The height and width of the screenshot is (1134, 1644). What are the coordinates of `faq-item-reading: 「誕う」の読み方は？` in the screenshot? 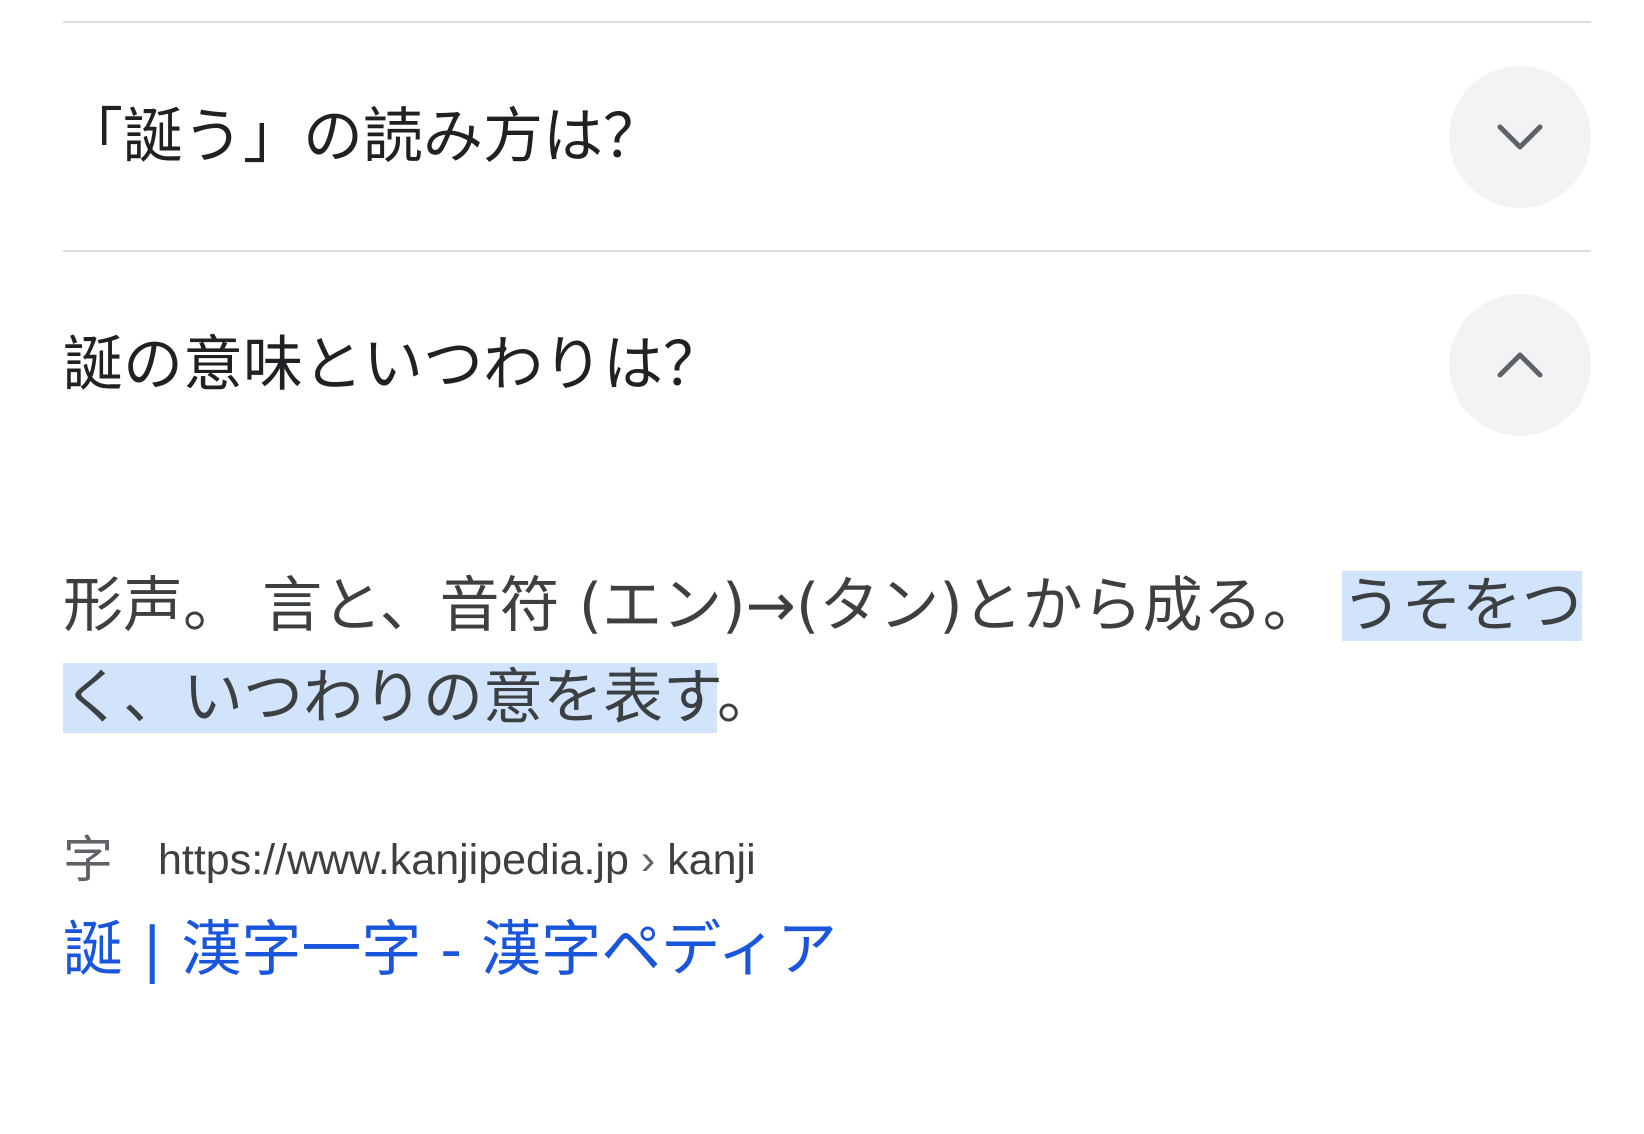 It's located at (827, 137).